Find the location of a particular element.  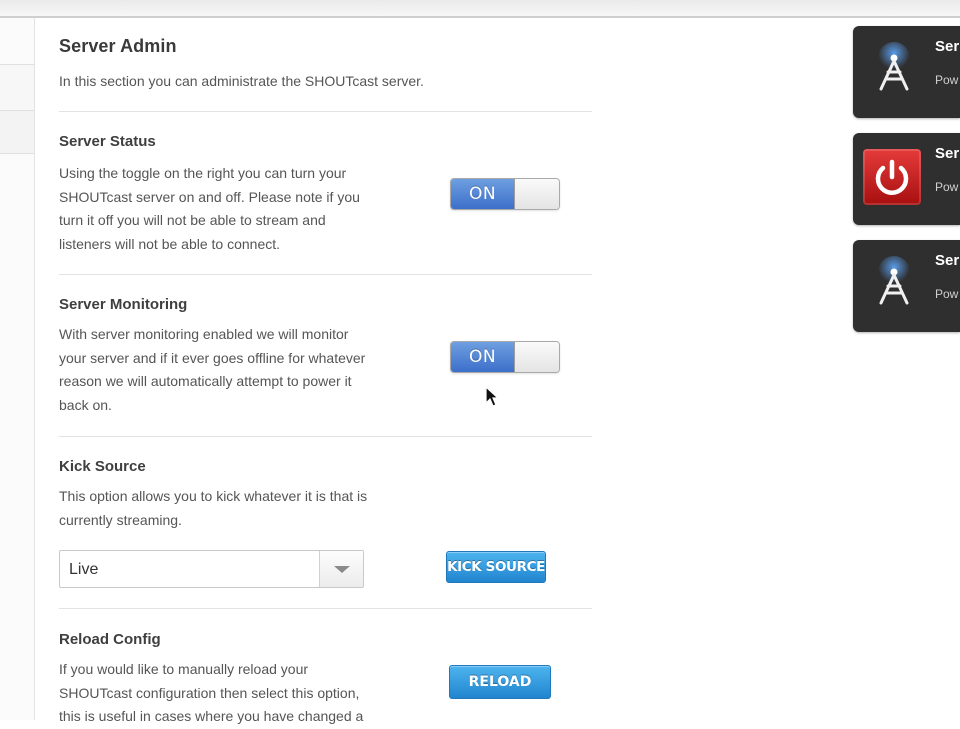

kick-source-button: KICK SOURCE is located at coordinates (496, 567).